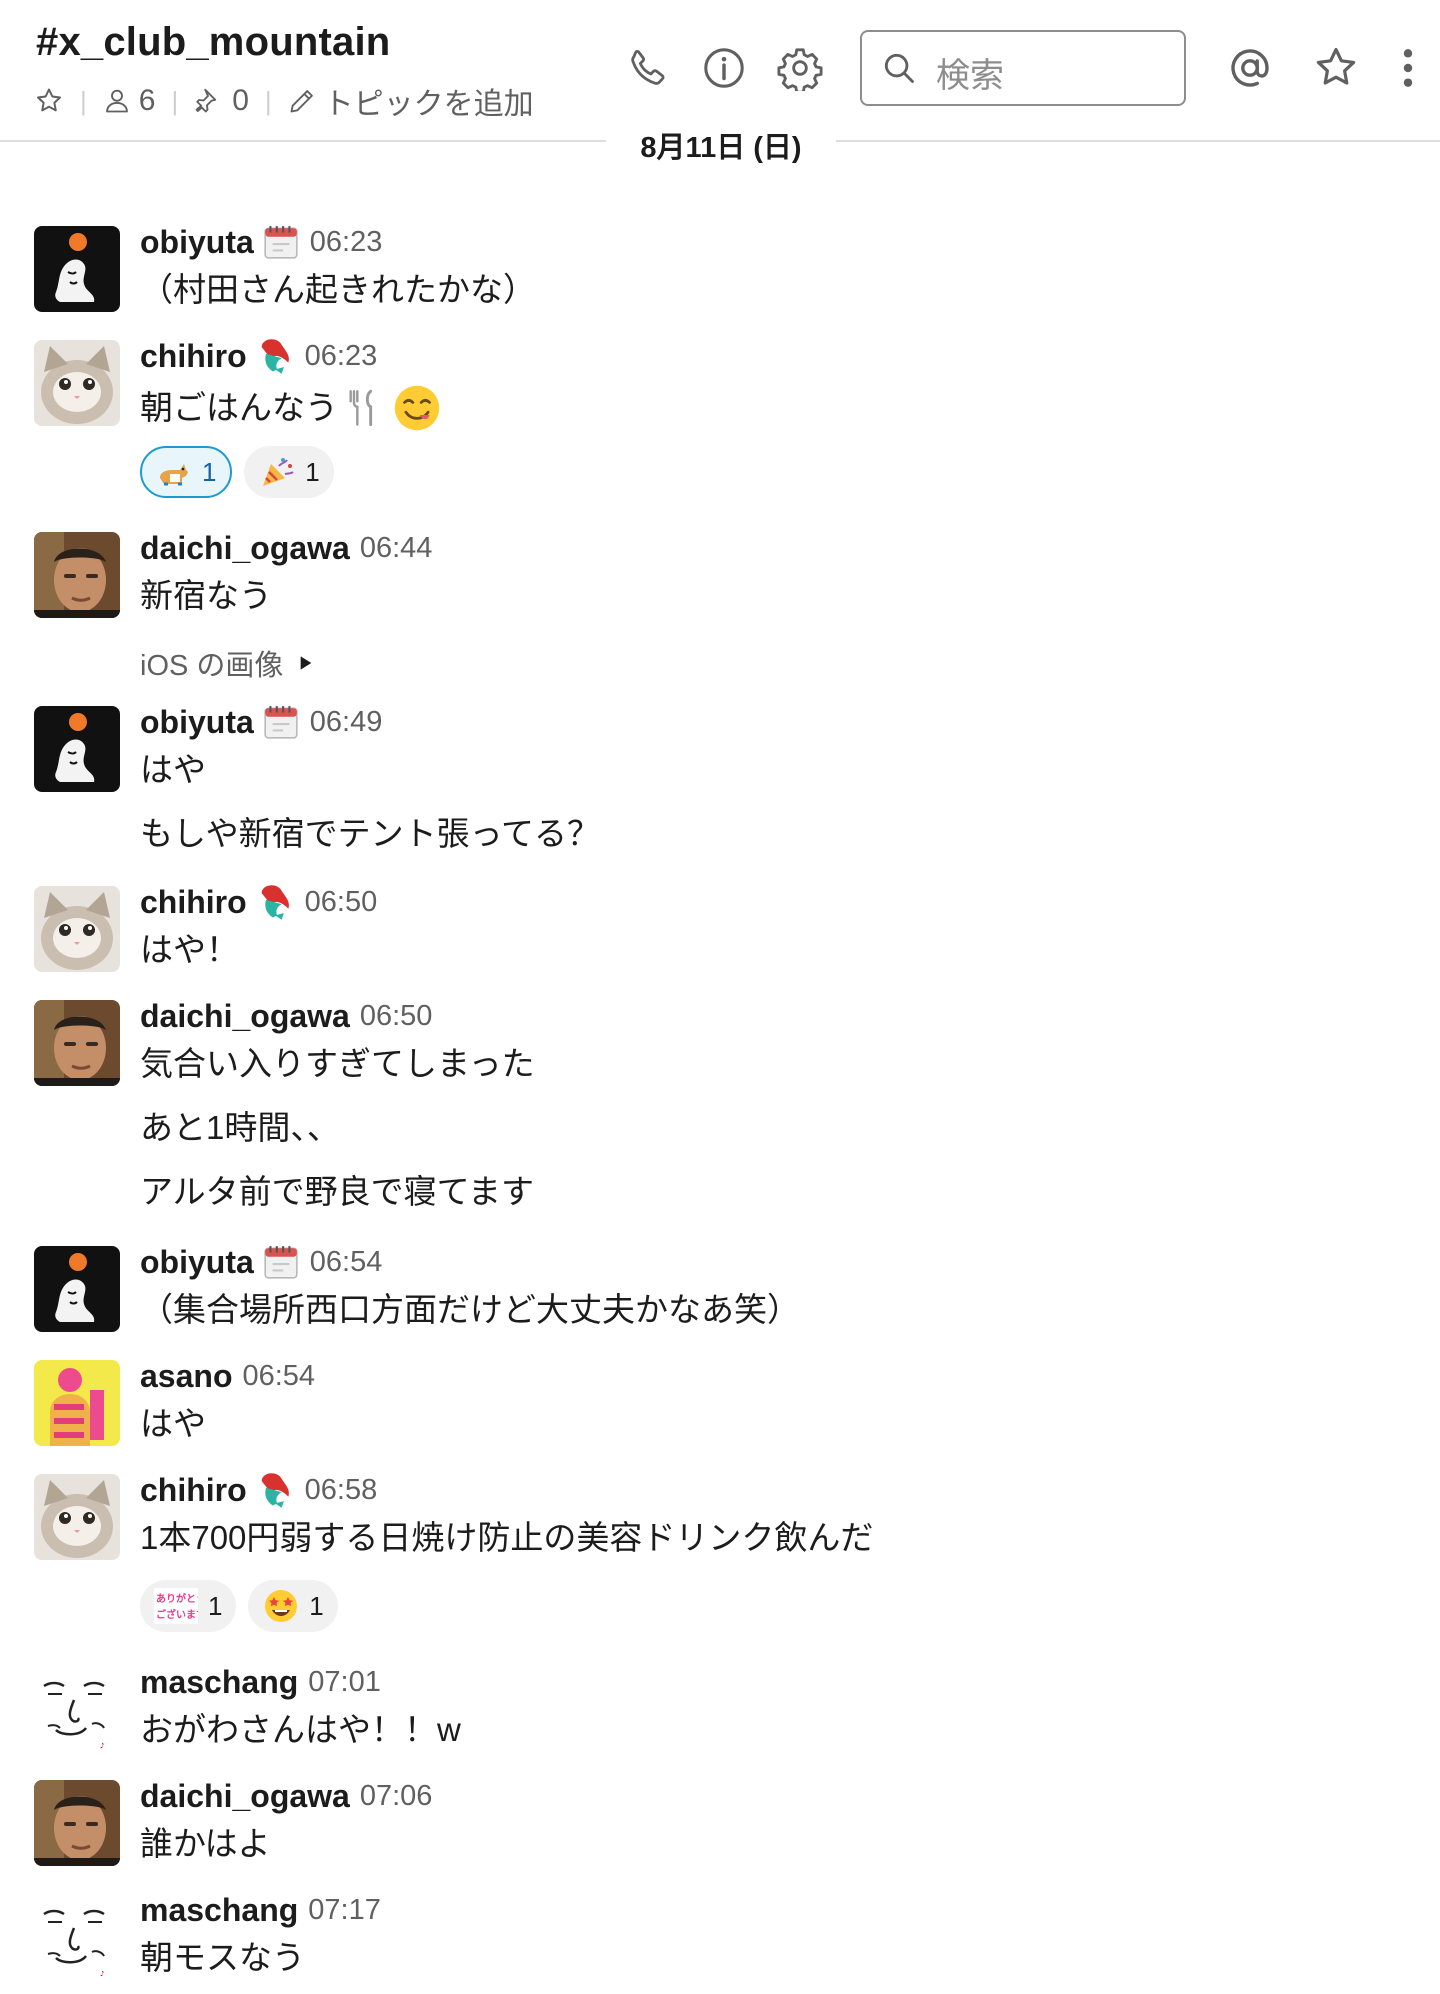 The width and height of the screenshot is (1440, 1994). Describe the element at coordinates (364, 408) in the screenshot. I see `fork-knife-icon` at that location.